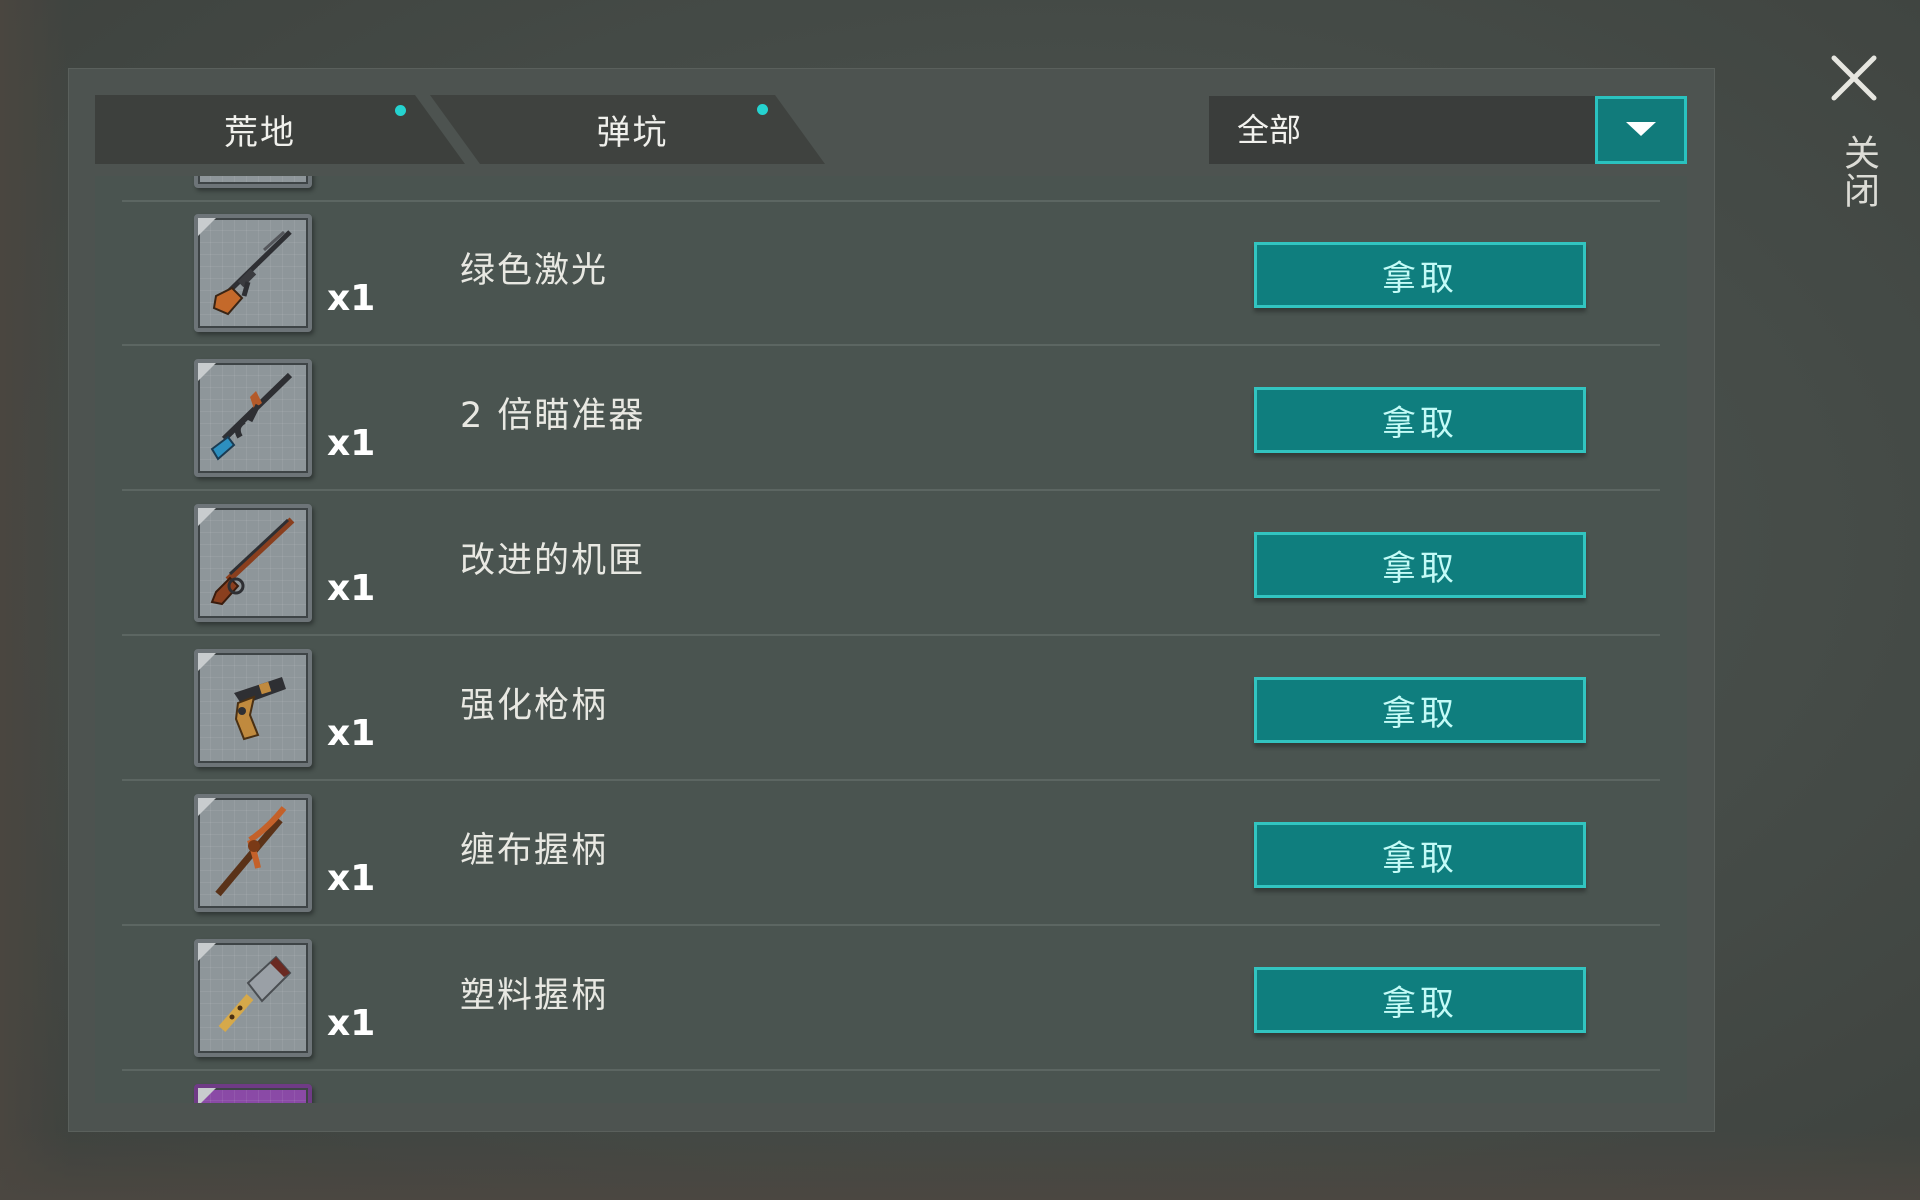 Image resolution: width=1920 pixels, height=1200 pixels. Describe the element at coordinates (891, 1087) in the screenshot. I see `list-item` at that location.